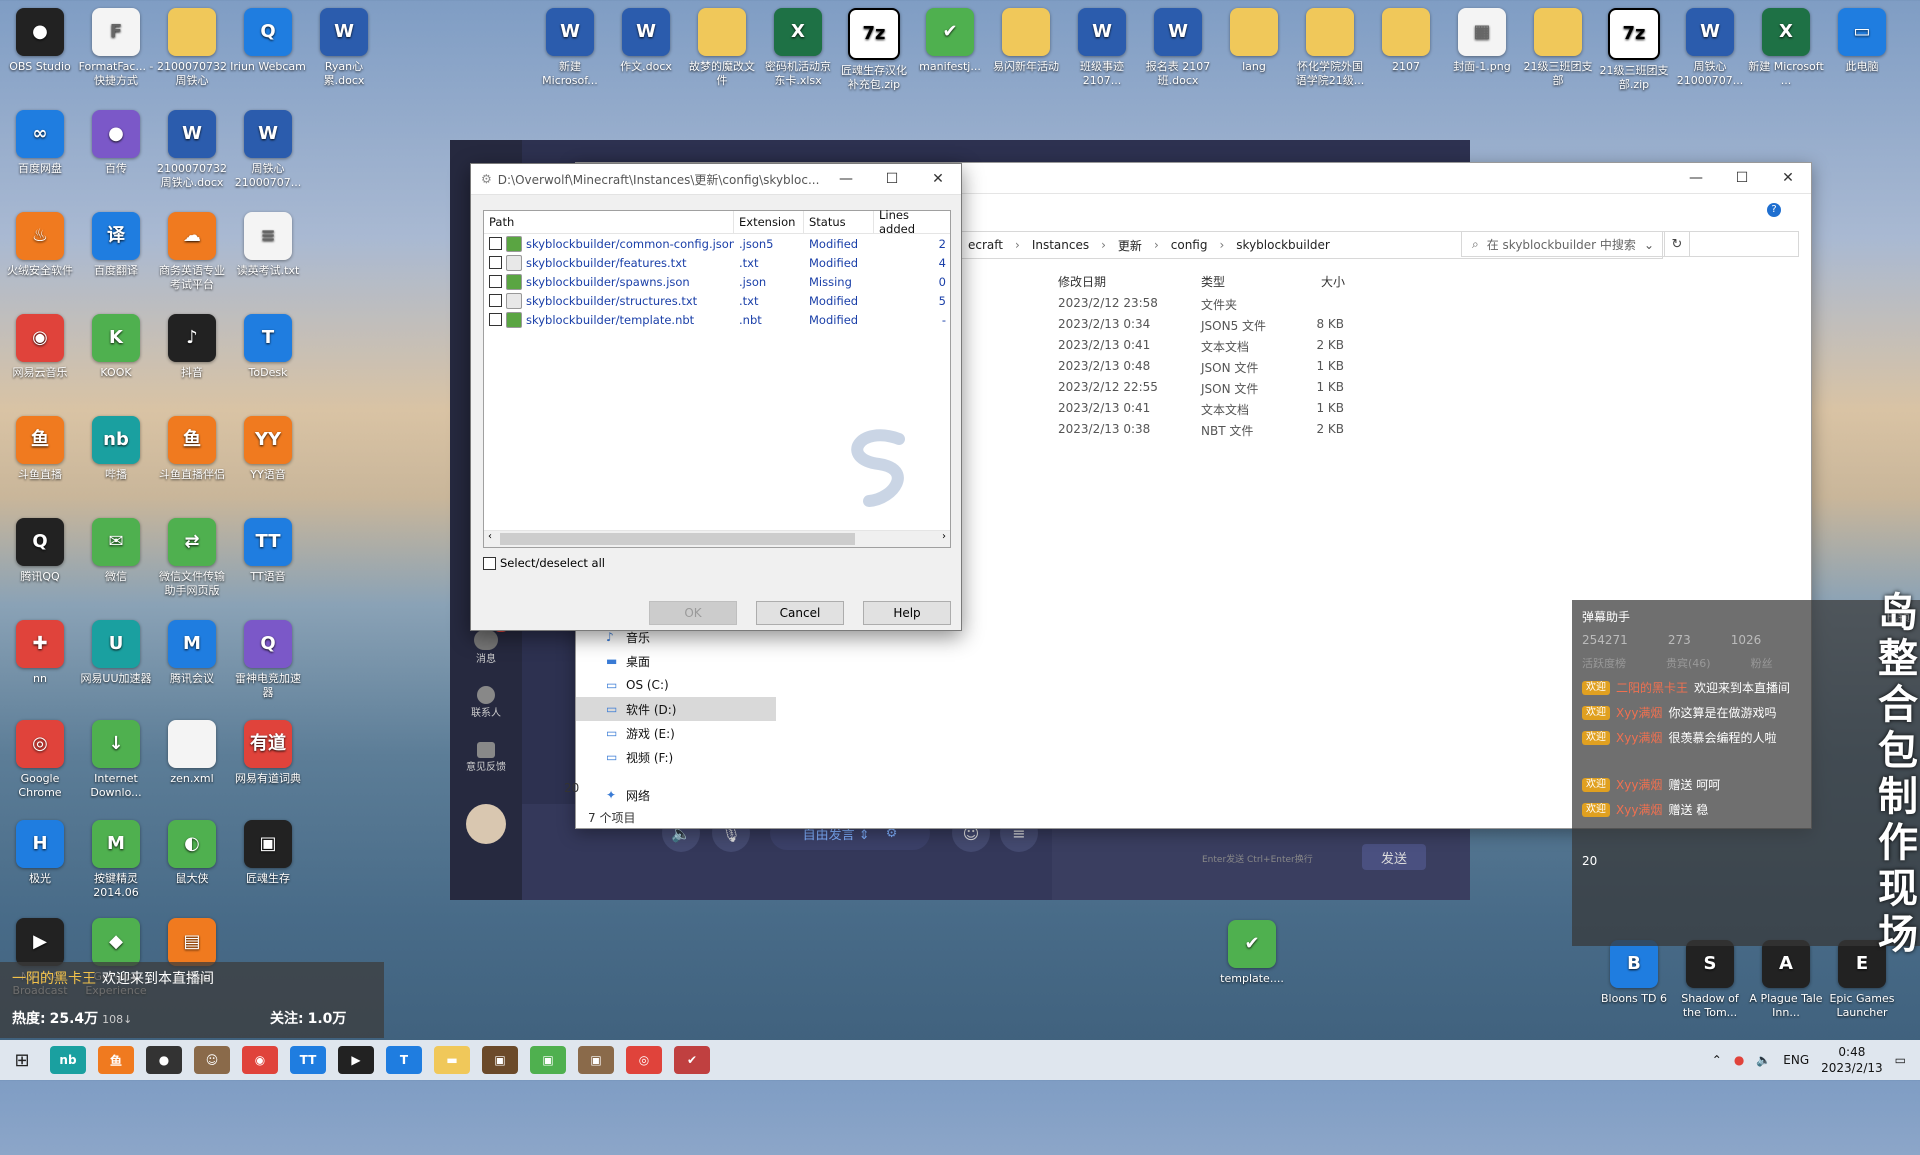 The width and height of the screenshot is (1920, 1155). I want to click on desktop-icon: M 按键精灵2014.06, so click(116, 860).